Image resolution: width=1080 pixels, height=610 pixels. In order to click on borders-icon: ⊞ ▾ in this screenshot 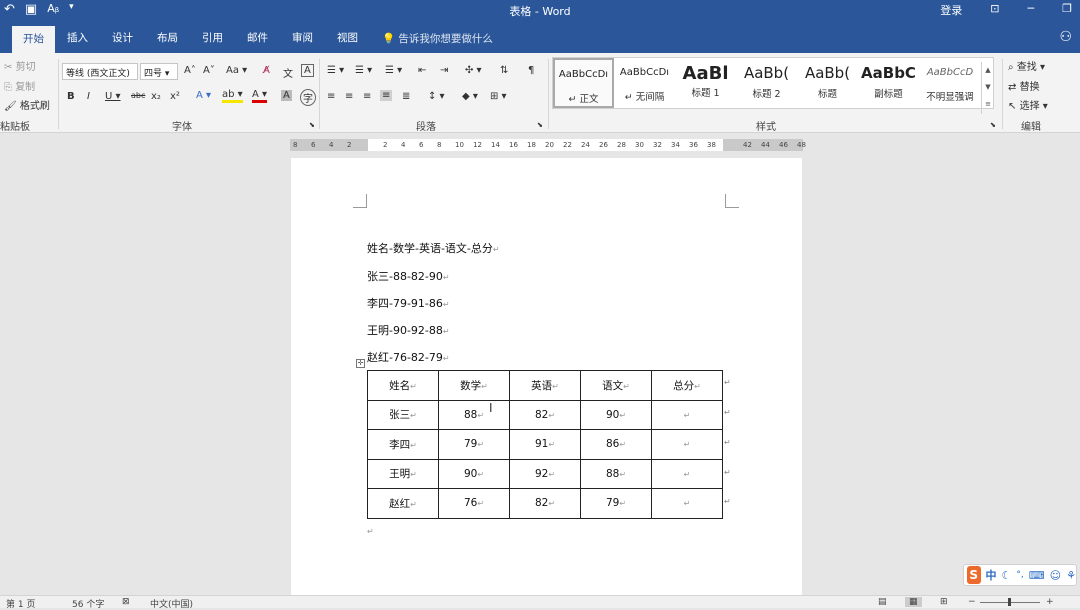, I will do `click(498, 96)`.